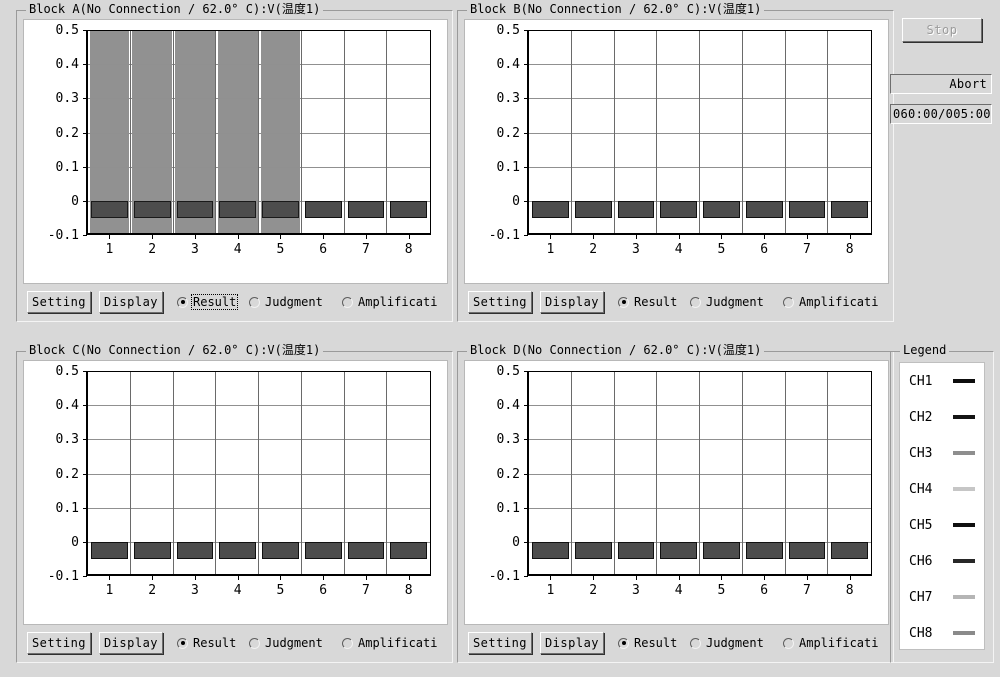 The height and width of the screenshot is (677, 1000). I want to click on legend-item-ch2: CH2, so click(942, 417).